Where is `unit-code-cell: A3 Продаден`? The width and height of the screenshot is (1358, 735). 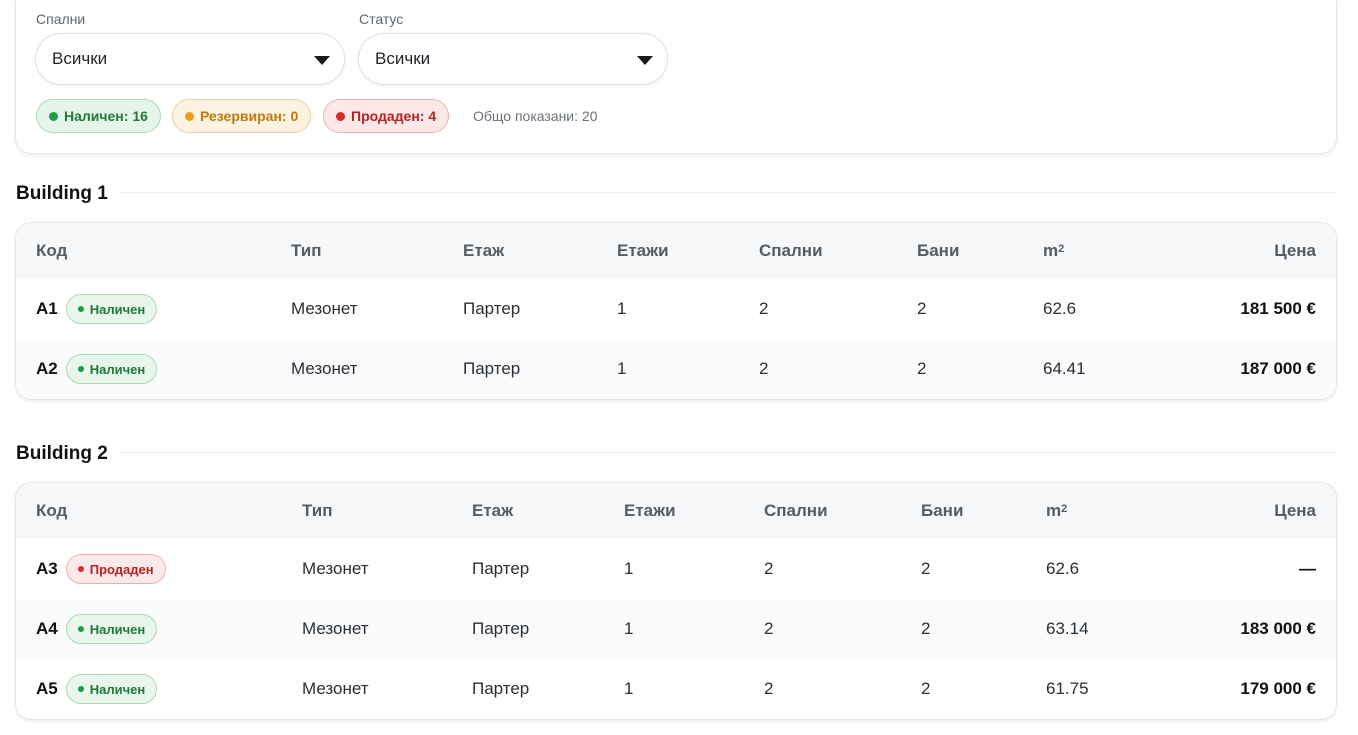 unit-code-cell: A3 Продаден is located at coordinates (101, 569).